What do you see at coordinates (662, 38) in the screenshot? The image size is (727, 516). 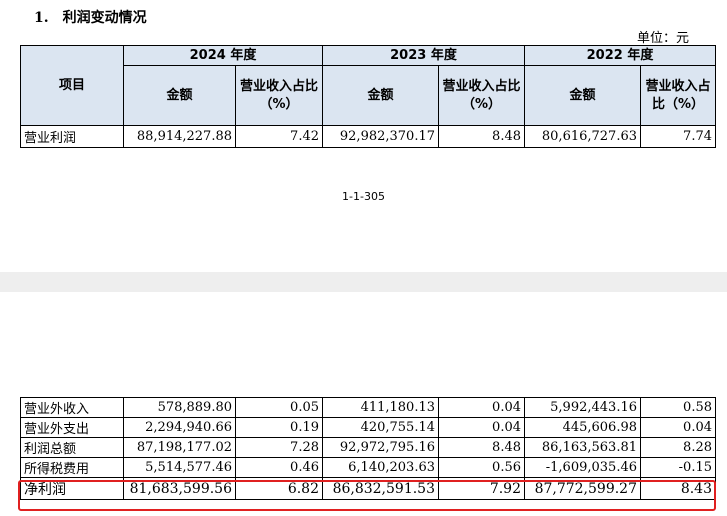 I see `unit-label: 单位：元` at bounding box center [662, 38].